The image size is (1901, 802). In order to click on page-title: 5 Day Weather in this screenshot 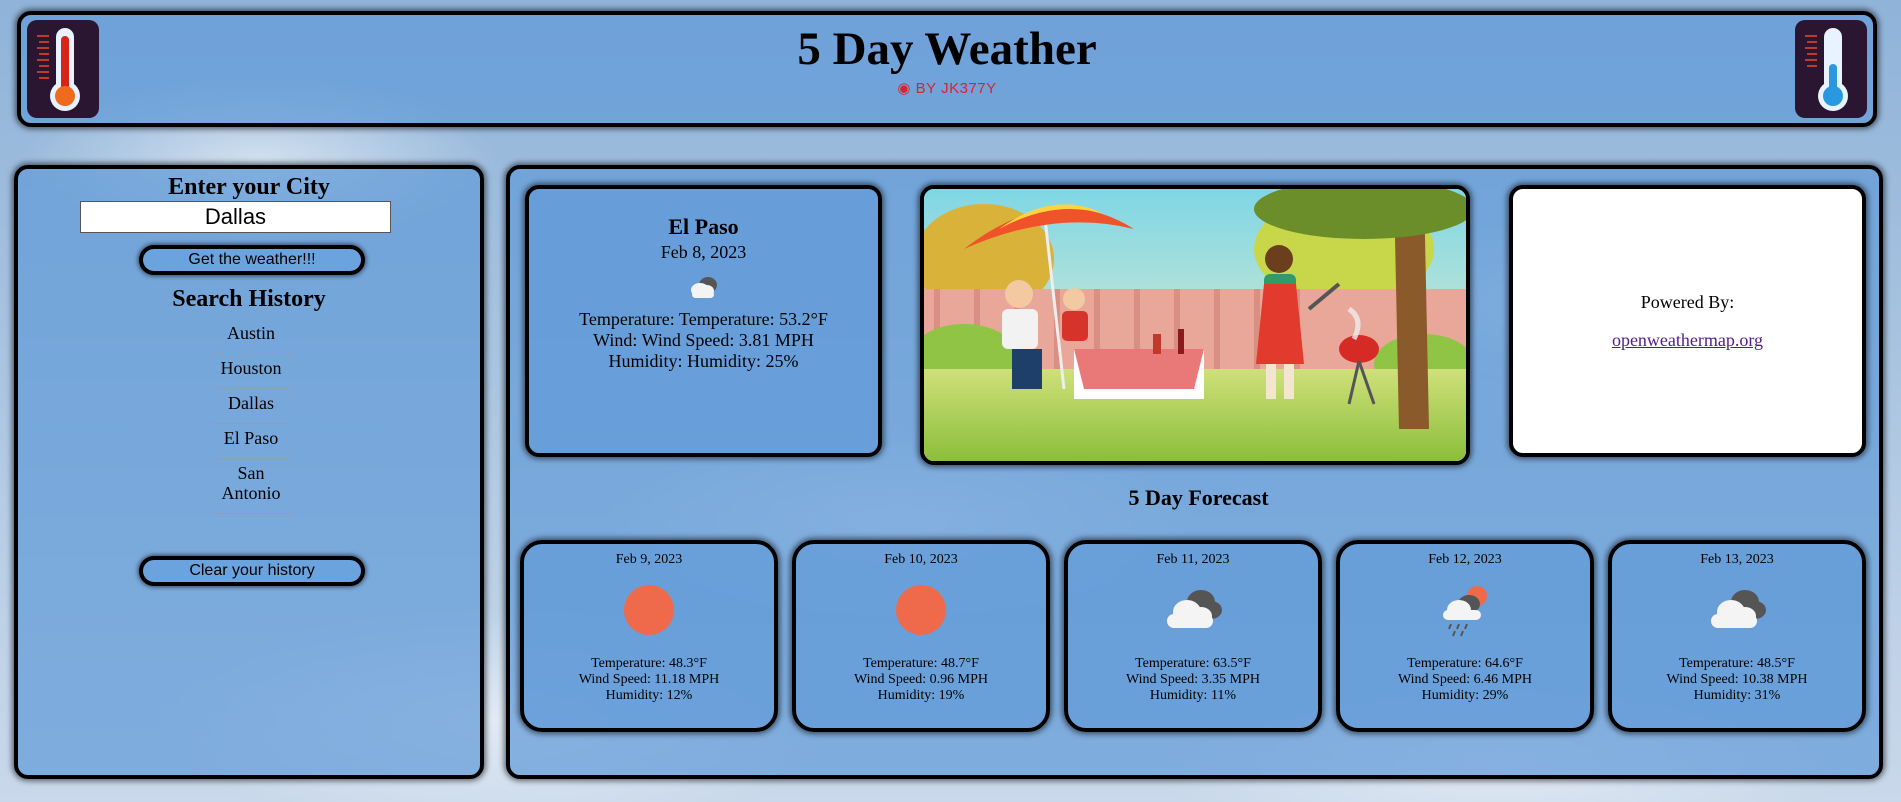, I will do `click(947, 49)`.